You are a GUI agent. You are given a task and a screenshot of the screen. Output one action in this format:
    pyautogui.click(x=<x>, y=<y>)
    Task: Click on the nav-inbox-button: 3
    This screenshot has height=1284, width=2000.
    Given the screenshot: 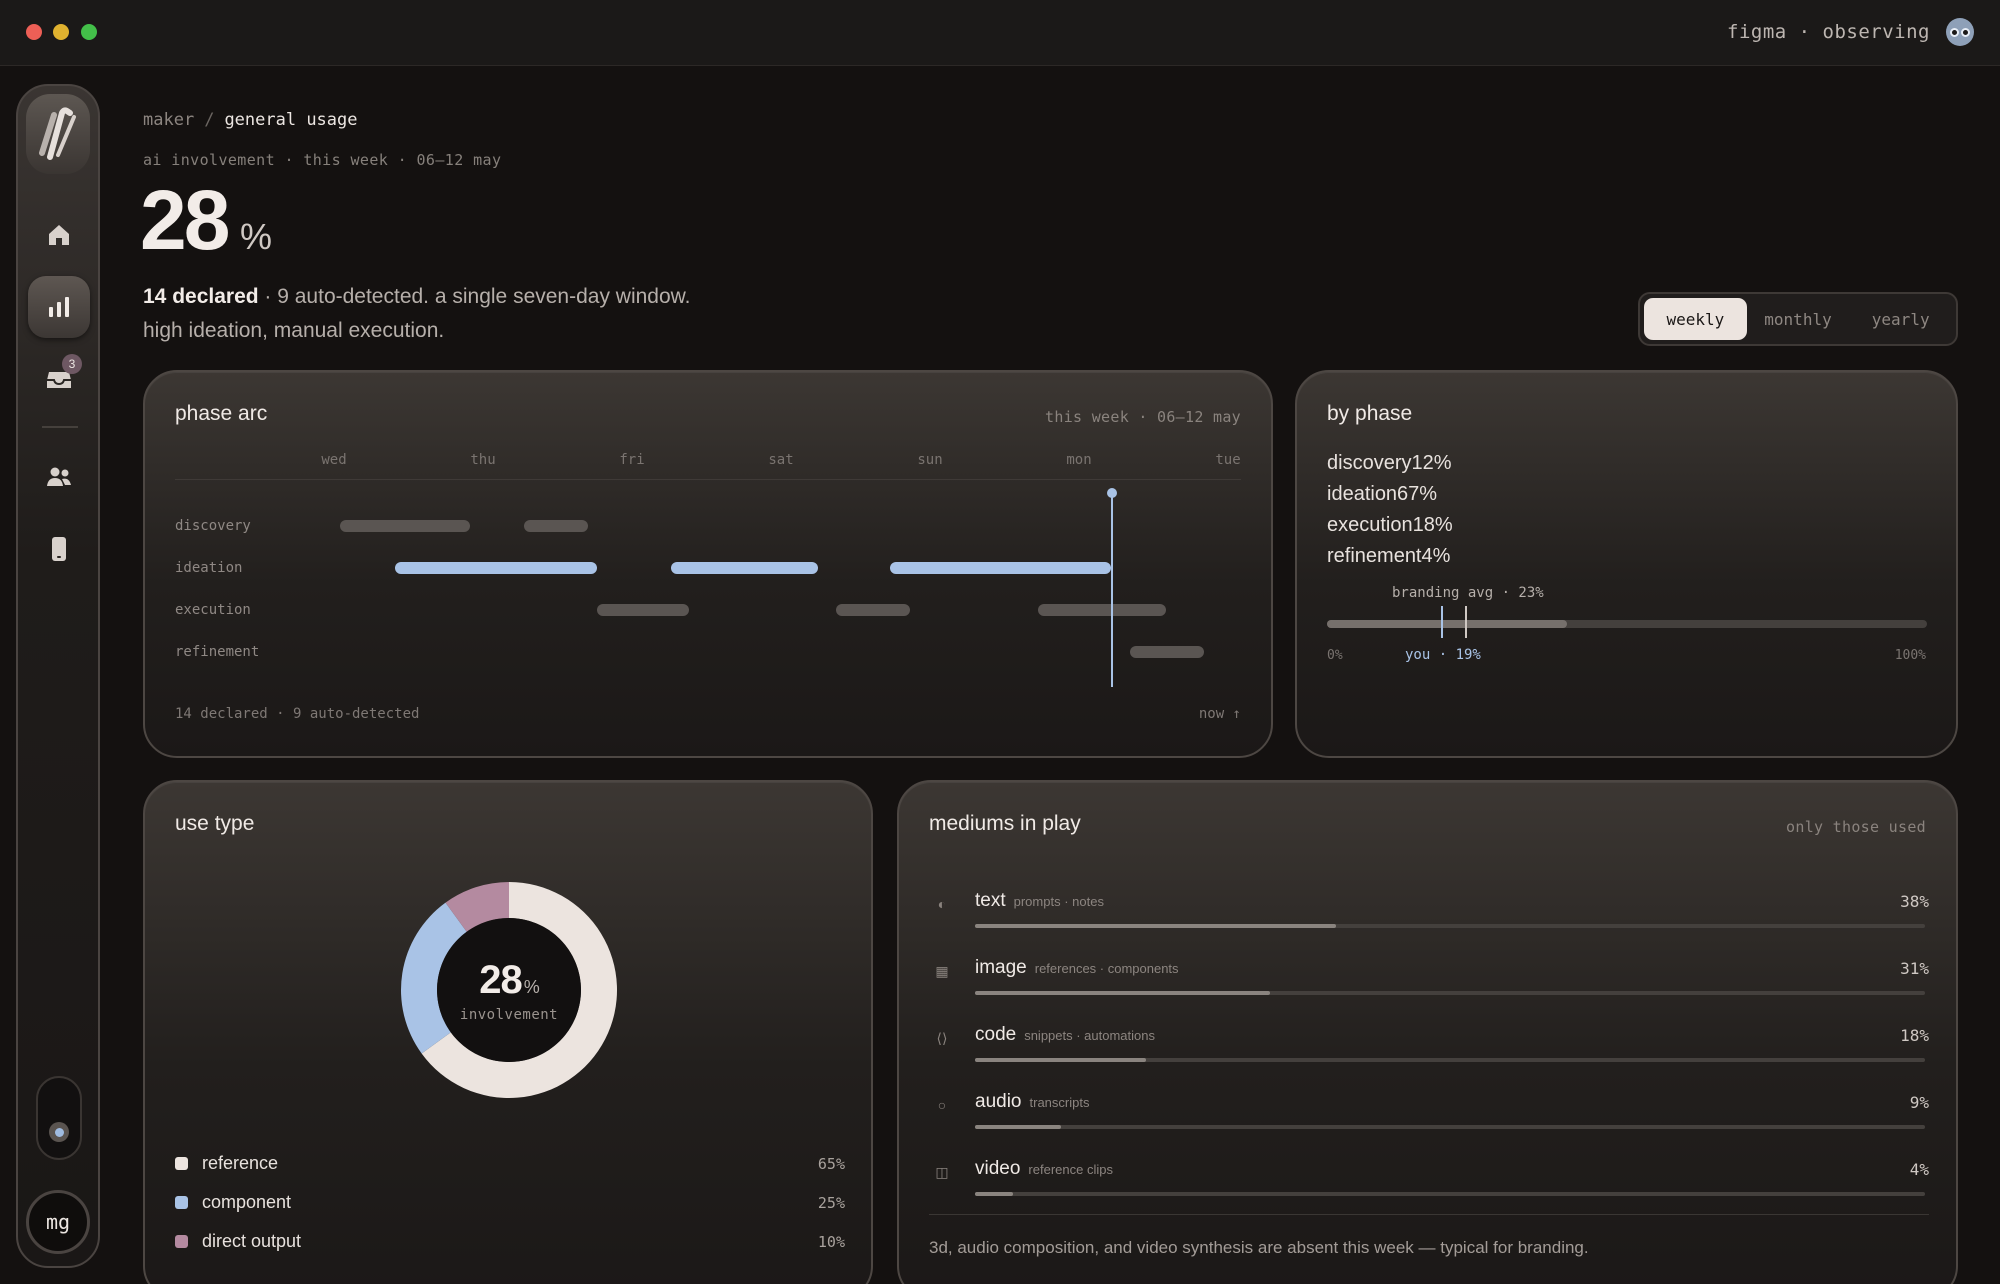 What is the action you would take?
    pyautogui.click(x=59, y=379)
    